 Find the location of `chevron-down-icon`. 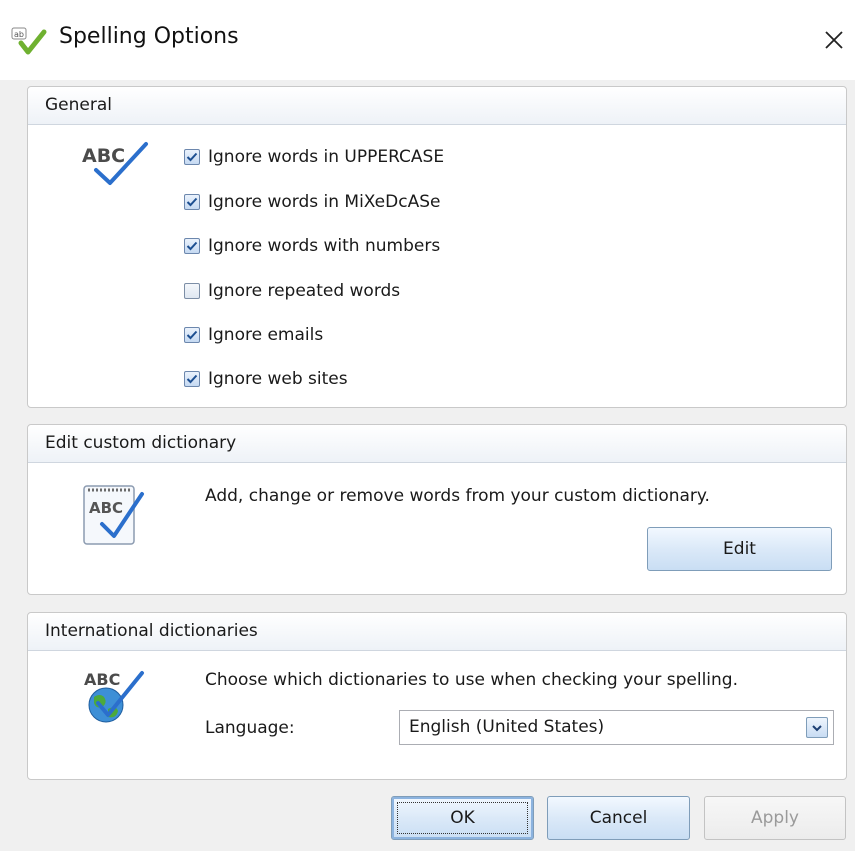

chevron-down-icon is located at coordinates (817, 727).